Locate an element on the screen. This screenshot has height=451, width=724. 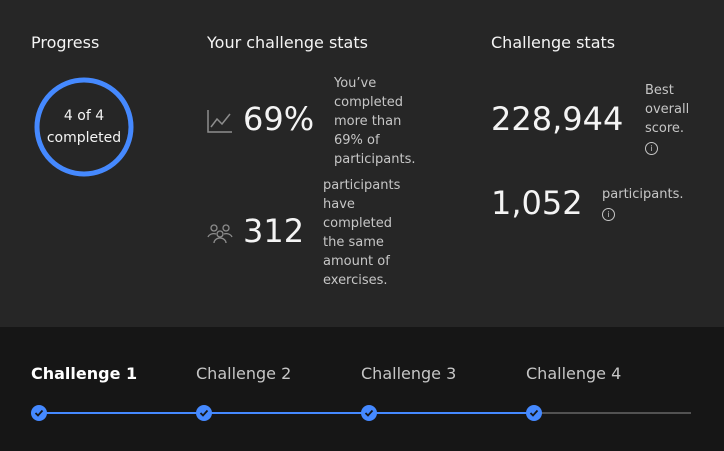
total-participants-value: 1,052 is located at coordinates (537, 203).